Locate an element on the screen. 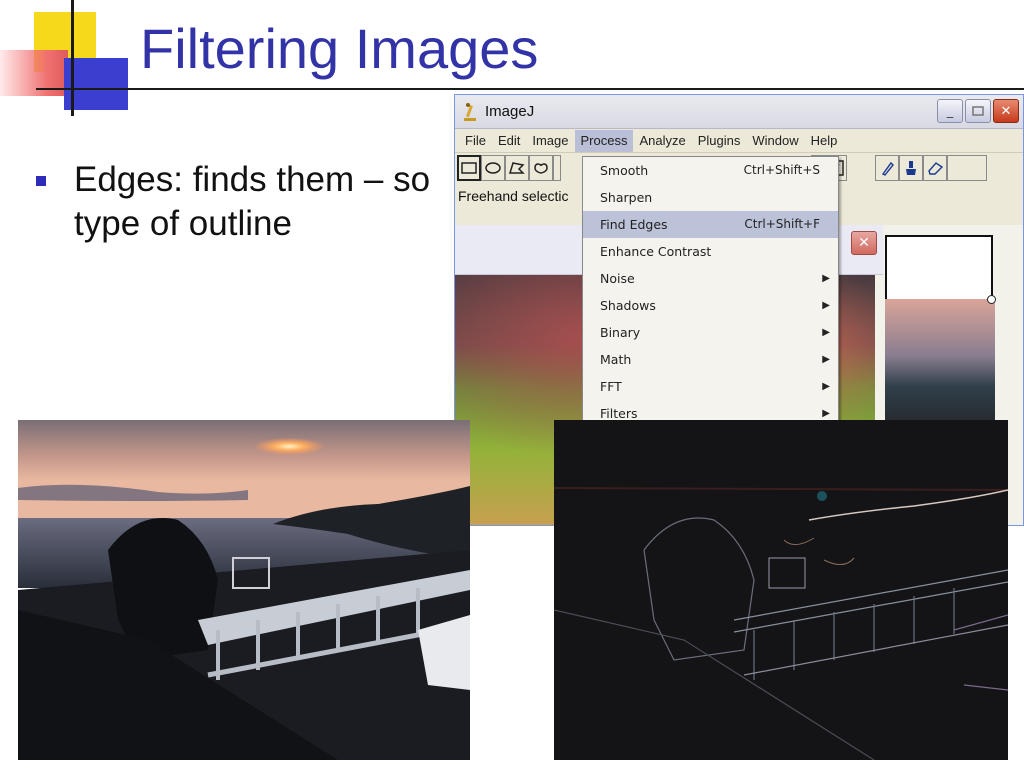 The width and height of the screenshot is (1024, 768). menu-item-enhance-contrast: Enhance Contrast is located at coordinates (710, 251).